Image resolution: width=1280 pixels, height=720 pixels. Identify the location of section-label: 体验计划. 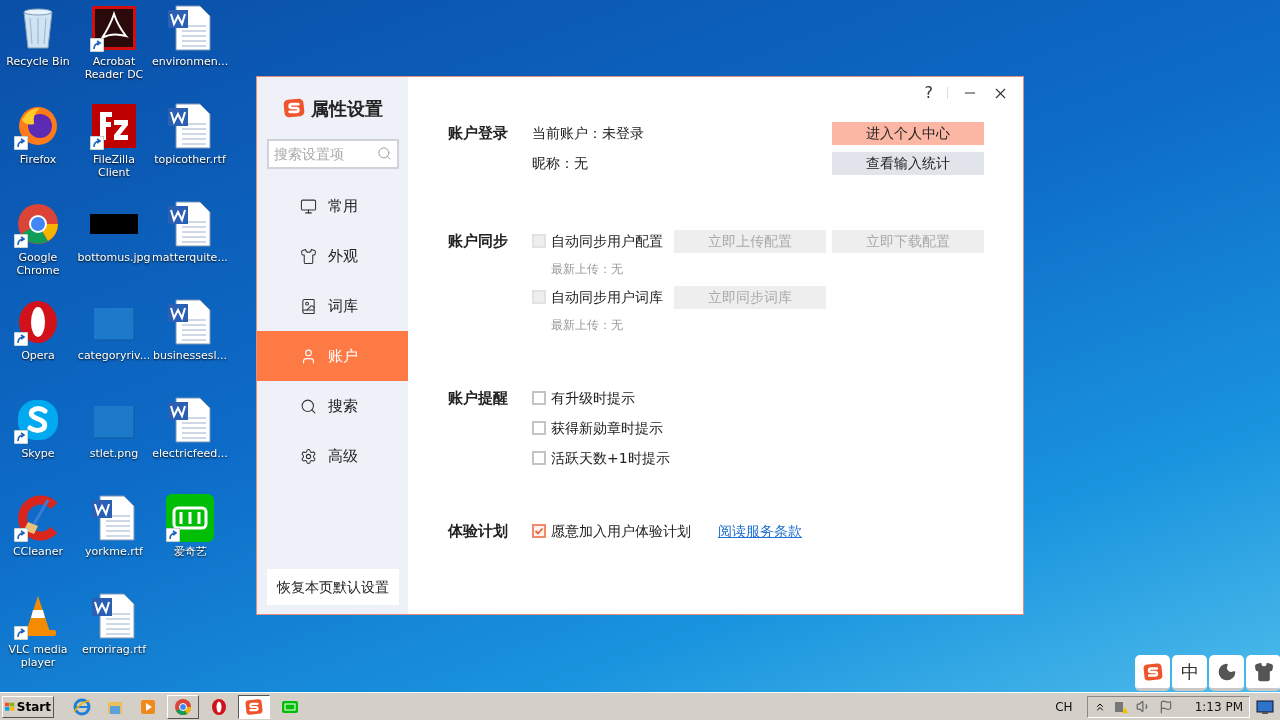
(478, 531).